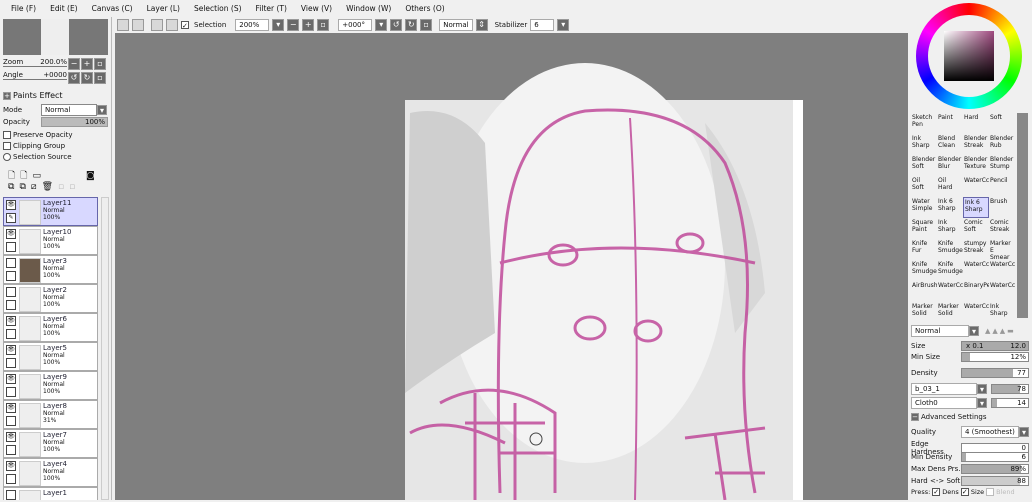 This screenshot has height=502, width=1032. What do you see at coordinates (323, 25) in the screenshot?
I see `zoom-reset-button: ▫` at bounding box center [323, 25].